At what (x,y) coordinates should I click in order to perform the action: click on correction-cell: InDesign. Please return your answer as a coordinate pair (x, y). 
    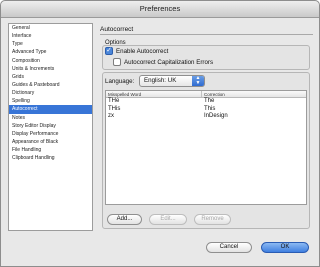
    Looking at the image, I should click on (216, 116).